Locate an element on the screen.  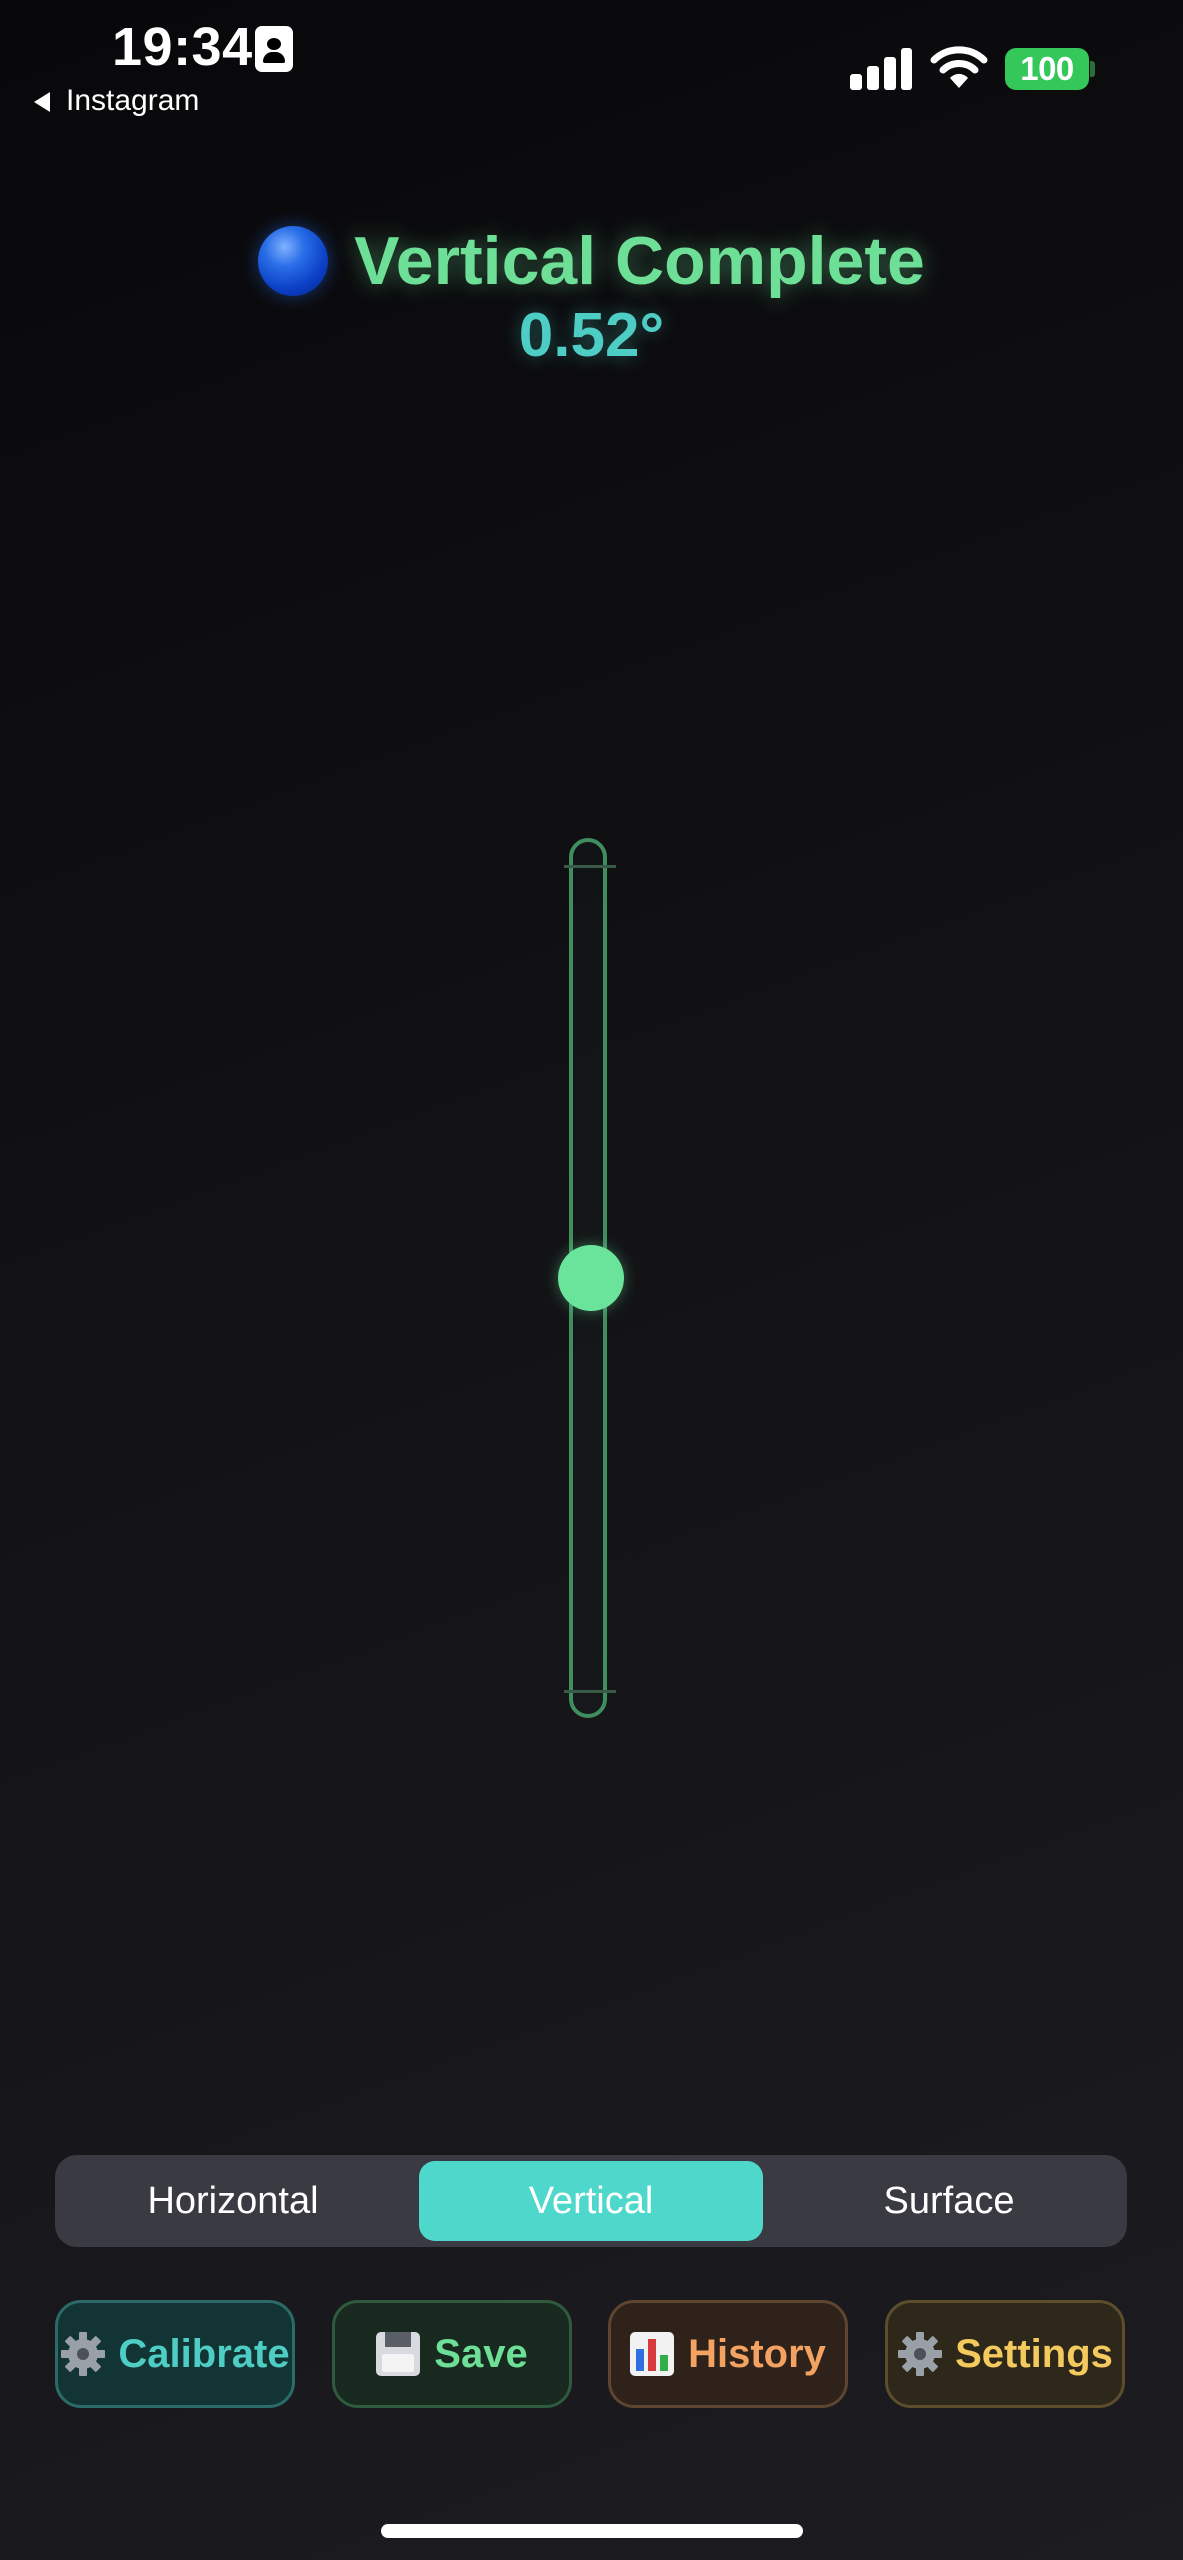
battery-icon: 100 is located at coordinates (1047, 69).